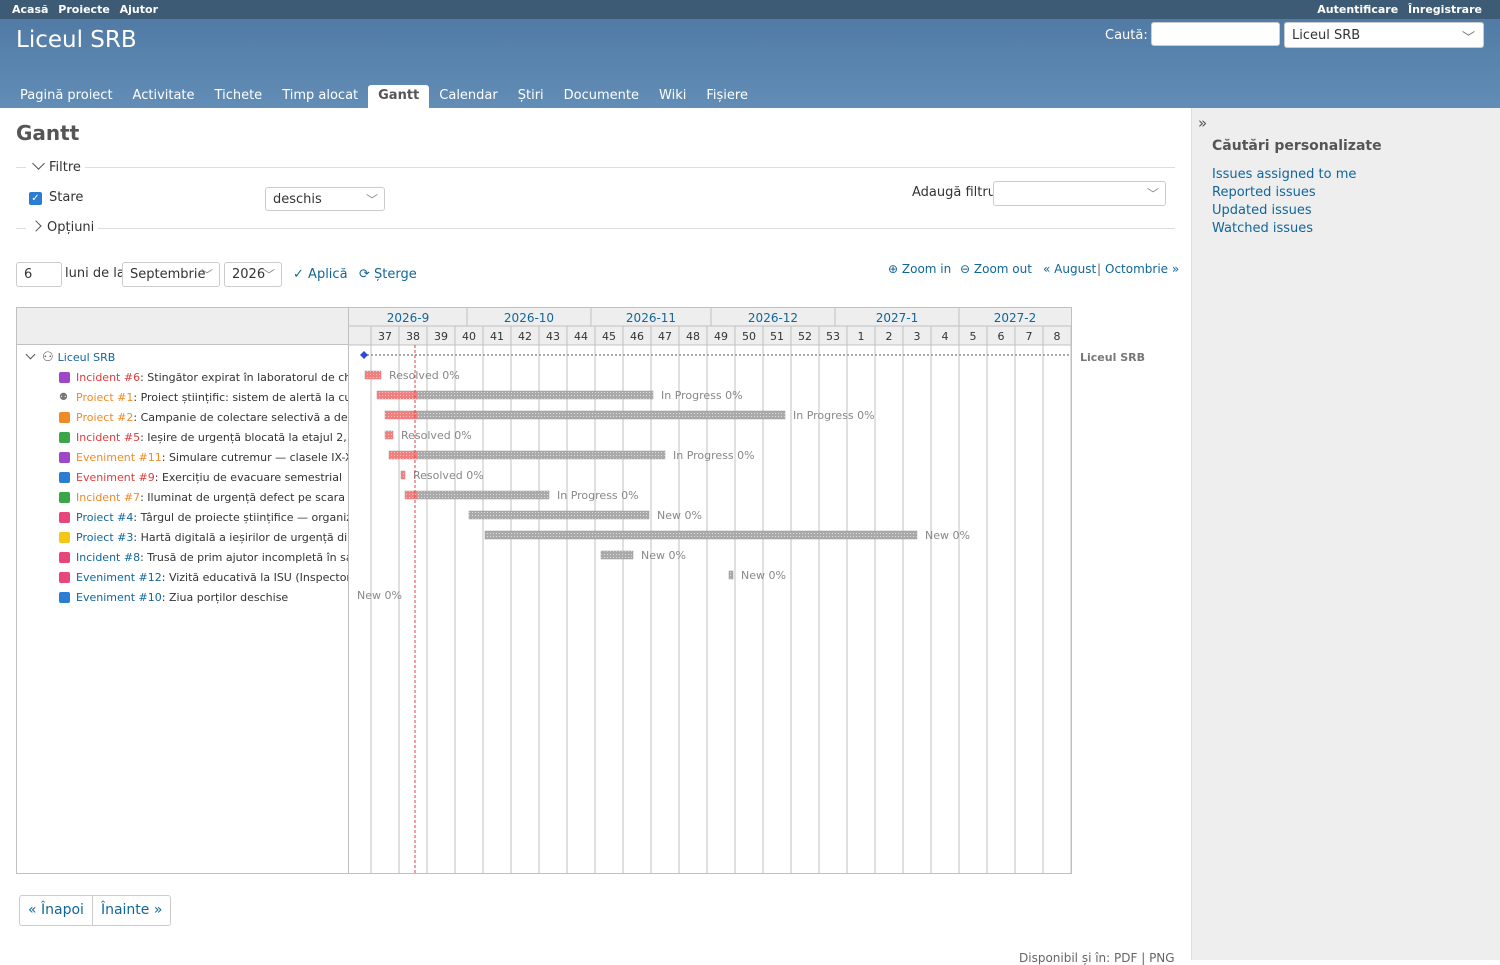 The height and width of the screenshot is (965, 1500). What do you see at coordinates (189, 358) in the screenshot?
I see `gantt-project-row: ⚇ Liceul SRB` at bounding box center [189, 358].